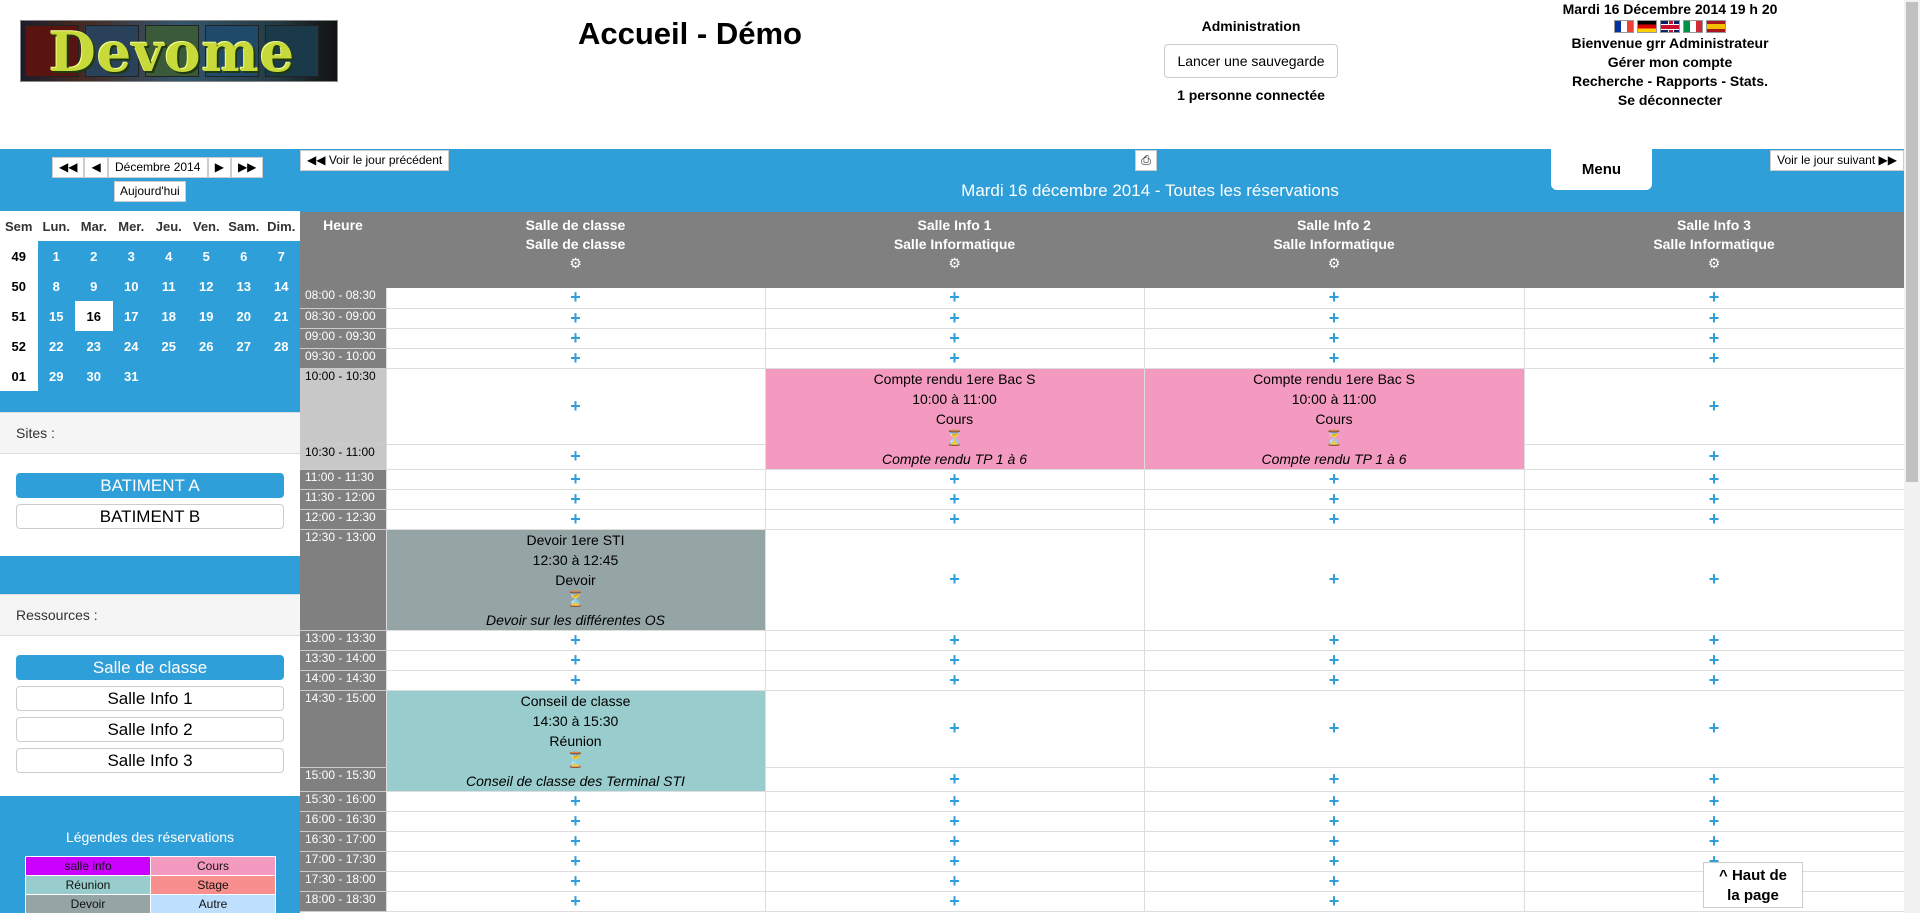 This screenshot has width=1920, height=914. I want to click on week-number: 51, so click(19, 316).